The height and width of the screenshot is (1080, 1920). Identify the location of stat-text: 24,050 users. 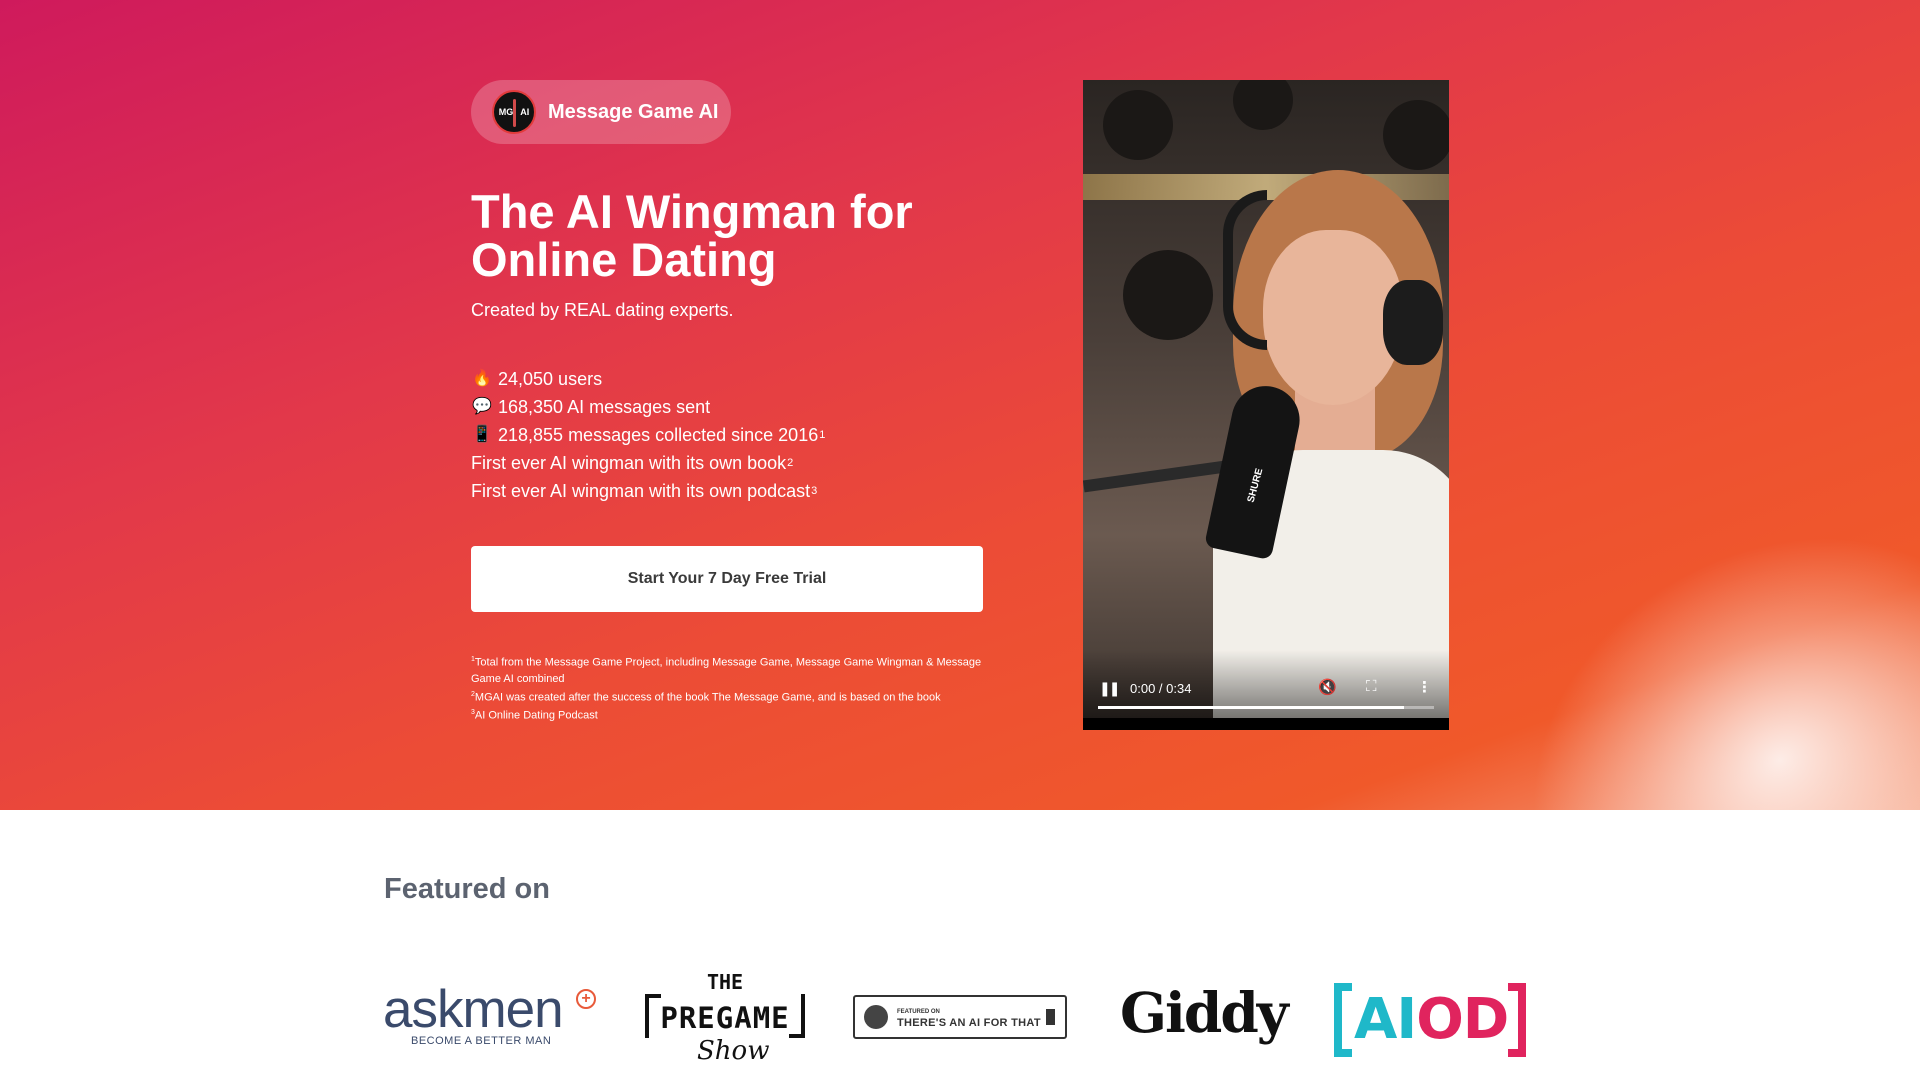
(550, 379).